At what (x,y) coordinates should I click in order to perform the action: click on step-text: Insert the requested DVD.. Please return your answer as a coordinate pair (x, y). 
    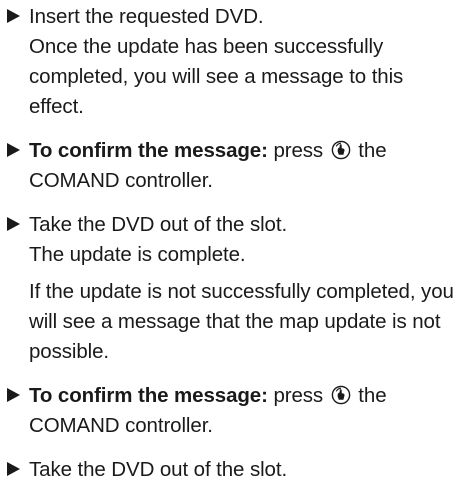
    Looking at the image, I should click on (146, 16).